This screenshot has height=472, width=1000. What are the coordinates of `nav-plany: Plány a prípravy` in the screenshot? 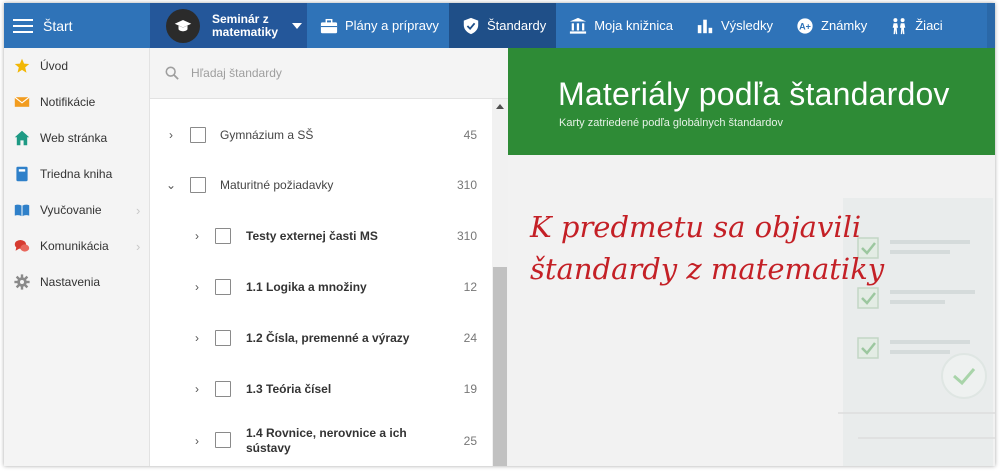 It's located at (378, 25).